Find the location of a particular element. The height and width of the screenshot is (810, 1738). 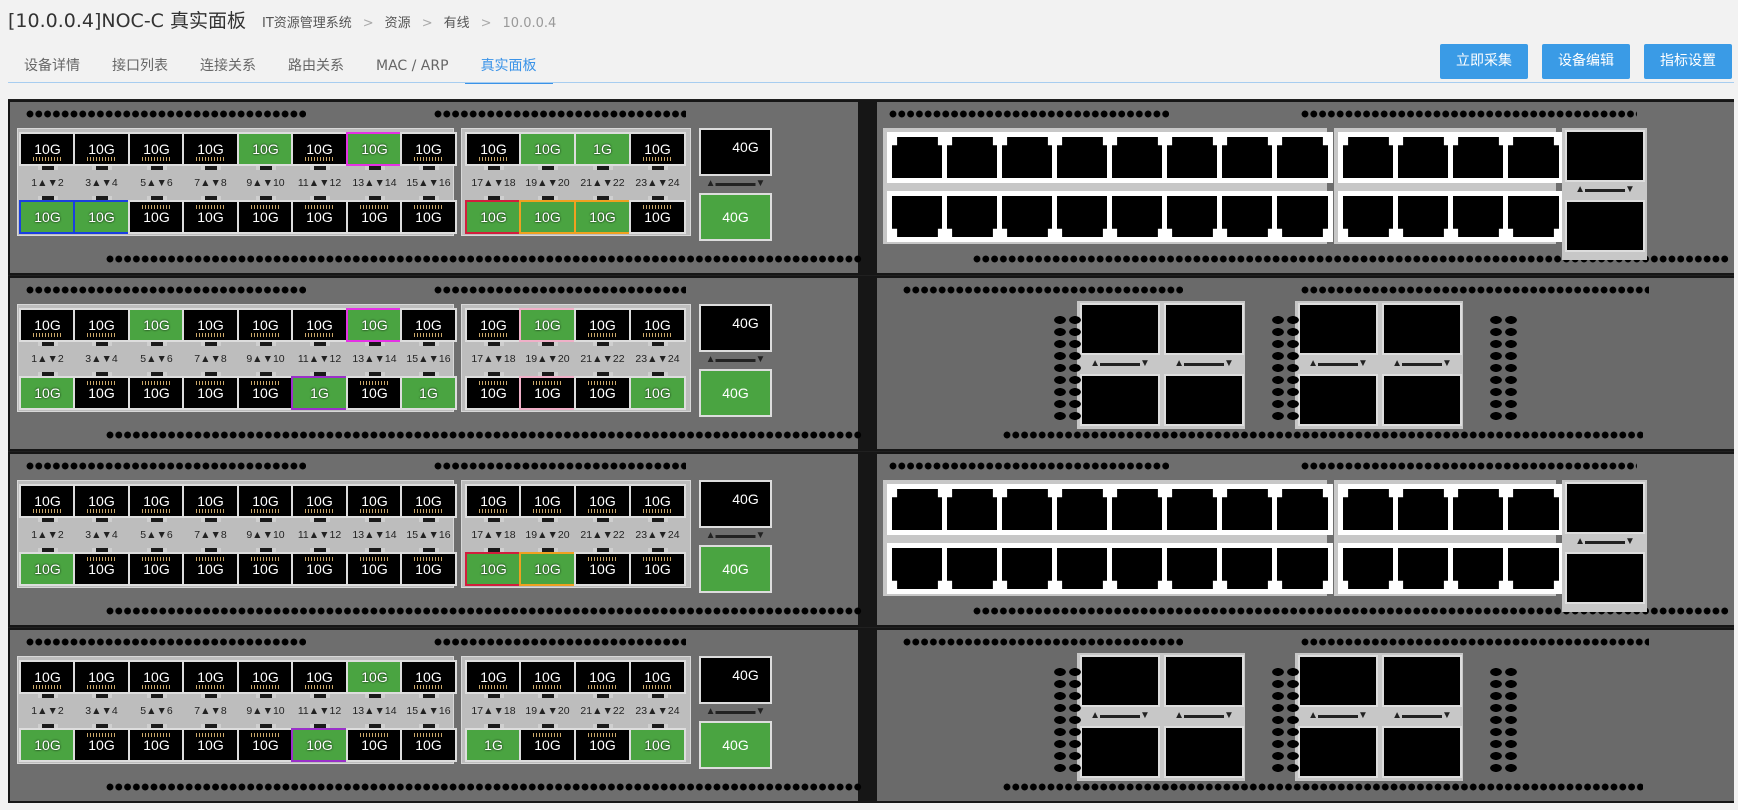

tab-connections: 连接关系 is located at coordinates (228, 69).